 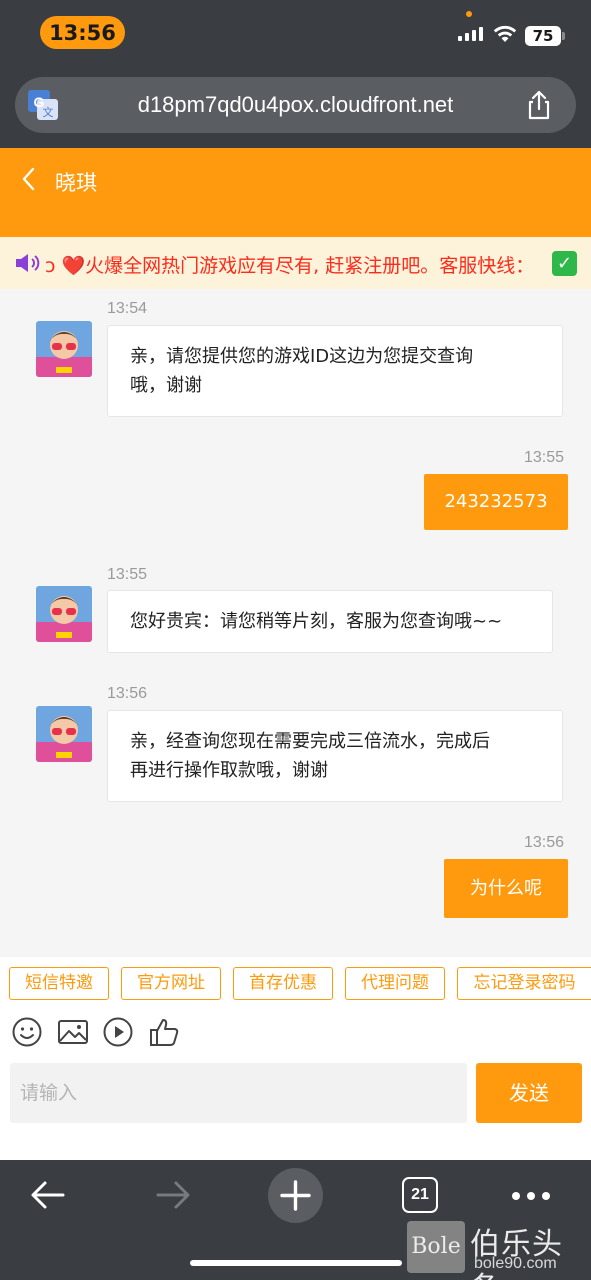 What do you see at coordinates (173, 1195) in the screenshot?
I see `forward-arrow-icon` at bounding box center [173, 1195].